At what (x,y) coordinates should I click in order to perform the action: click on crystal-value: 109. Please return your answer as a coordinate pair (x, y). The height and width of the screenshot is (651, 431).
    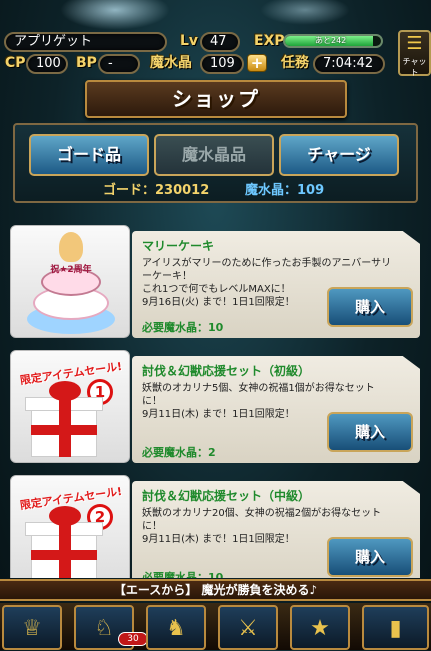
    Looking at the image, I should click on (222, 64).